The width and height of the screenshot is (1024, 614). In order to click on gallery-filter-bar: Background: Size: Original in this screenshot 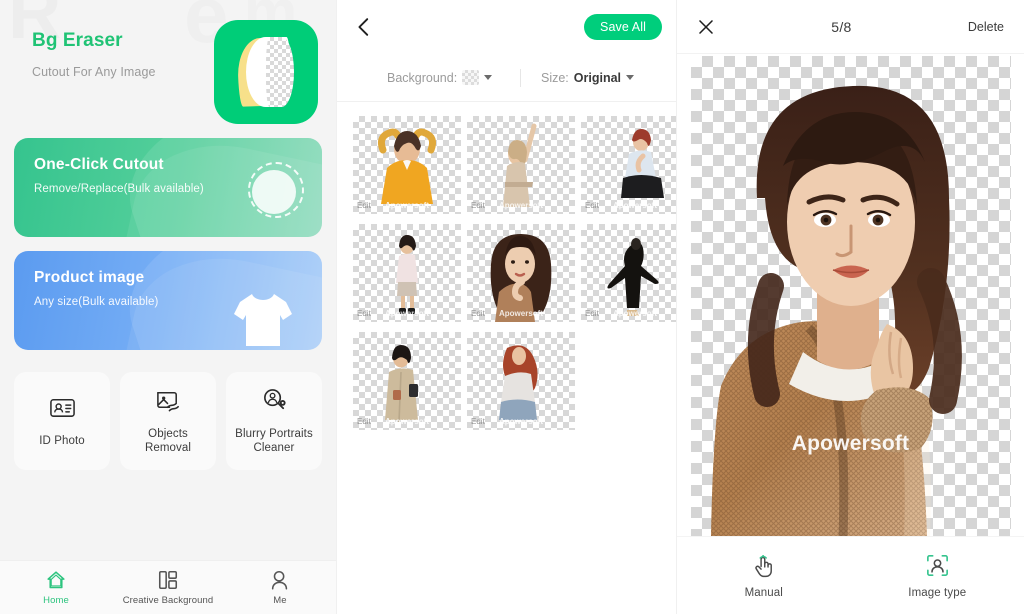, I will do `click(506, 78)`.